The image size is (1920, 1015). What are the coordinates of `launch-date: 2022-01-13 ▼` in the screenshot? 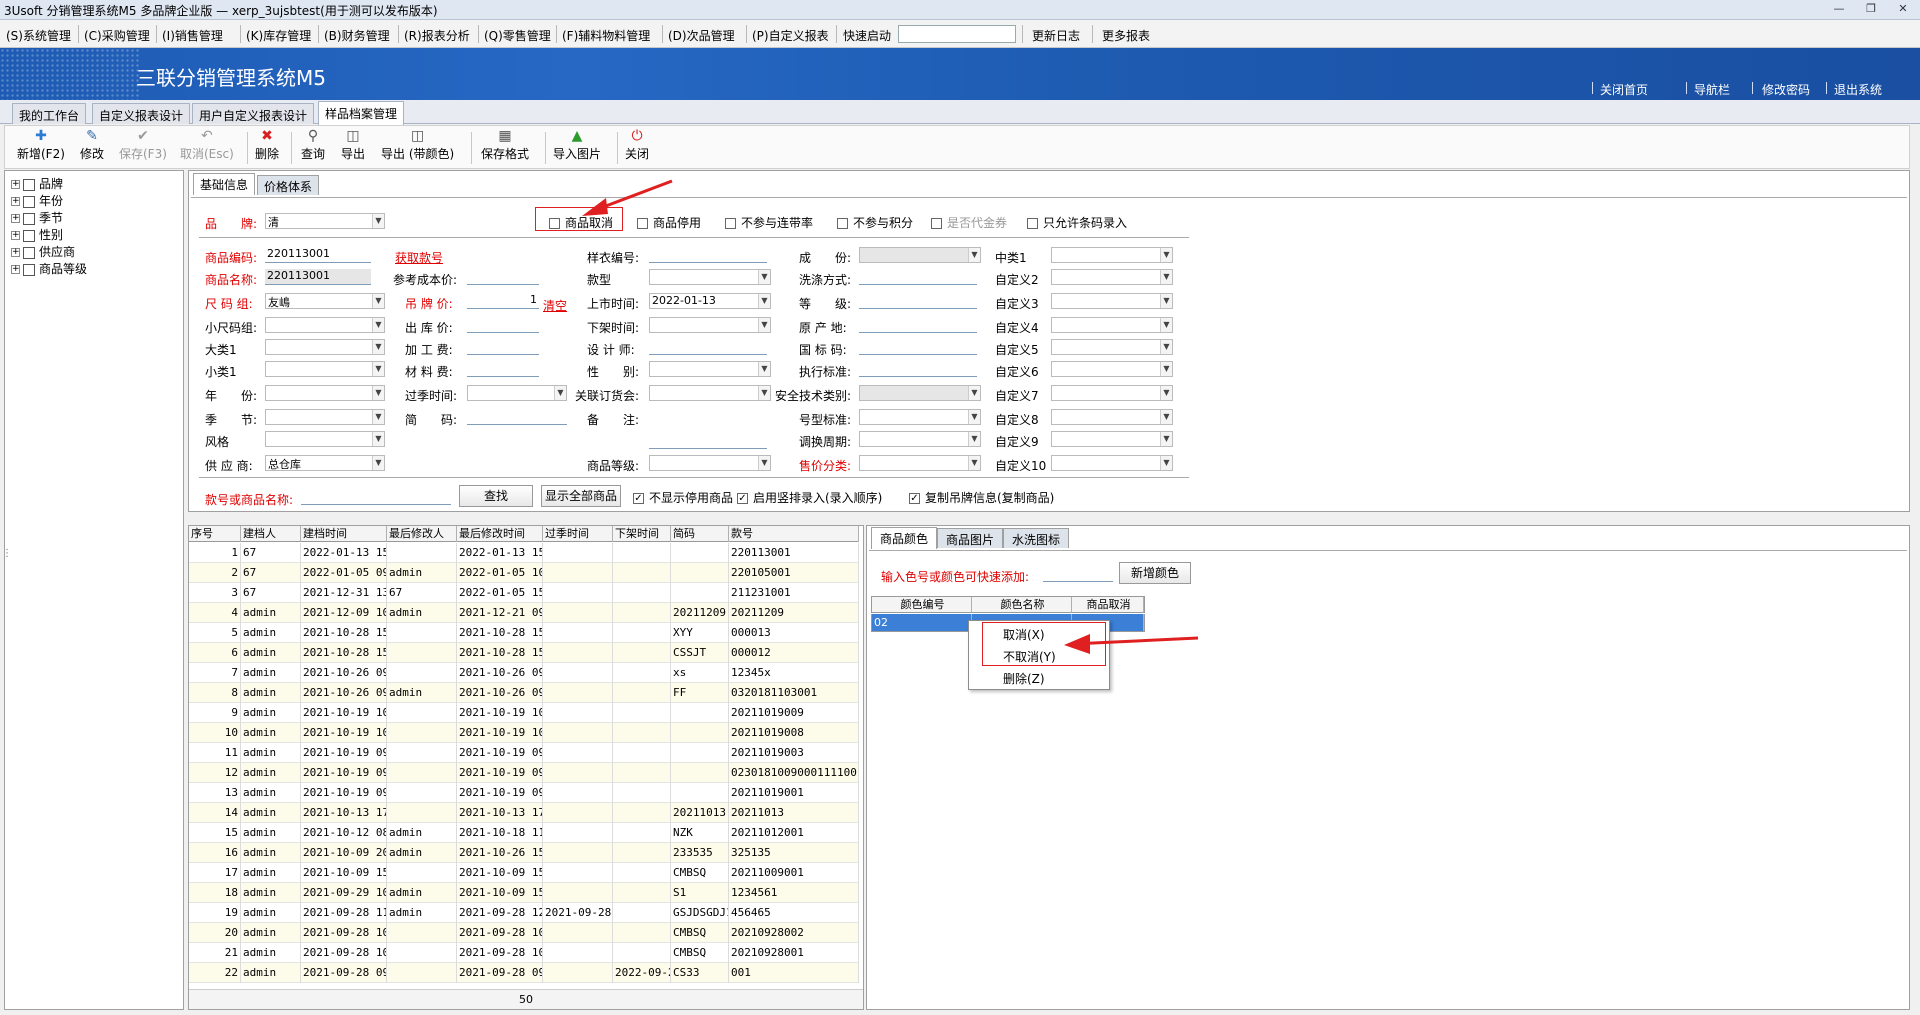 It's located at (710, 301).